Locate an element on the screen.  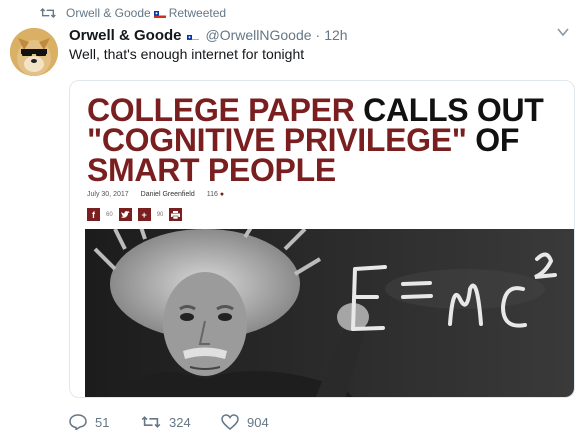
display-name: Orwell & Goode is located at coordinates (125, 35).